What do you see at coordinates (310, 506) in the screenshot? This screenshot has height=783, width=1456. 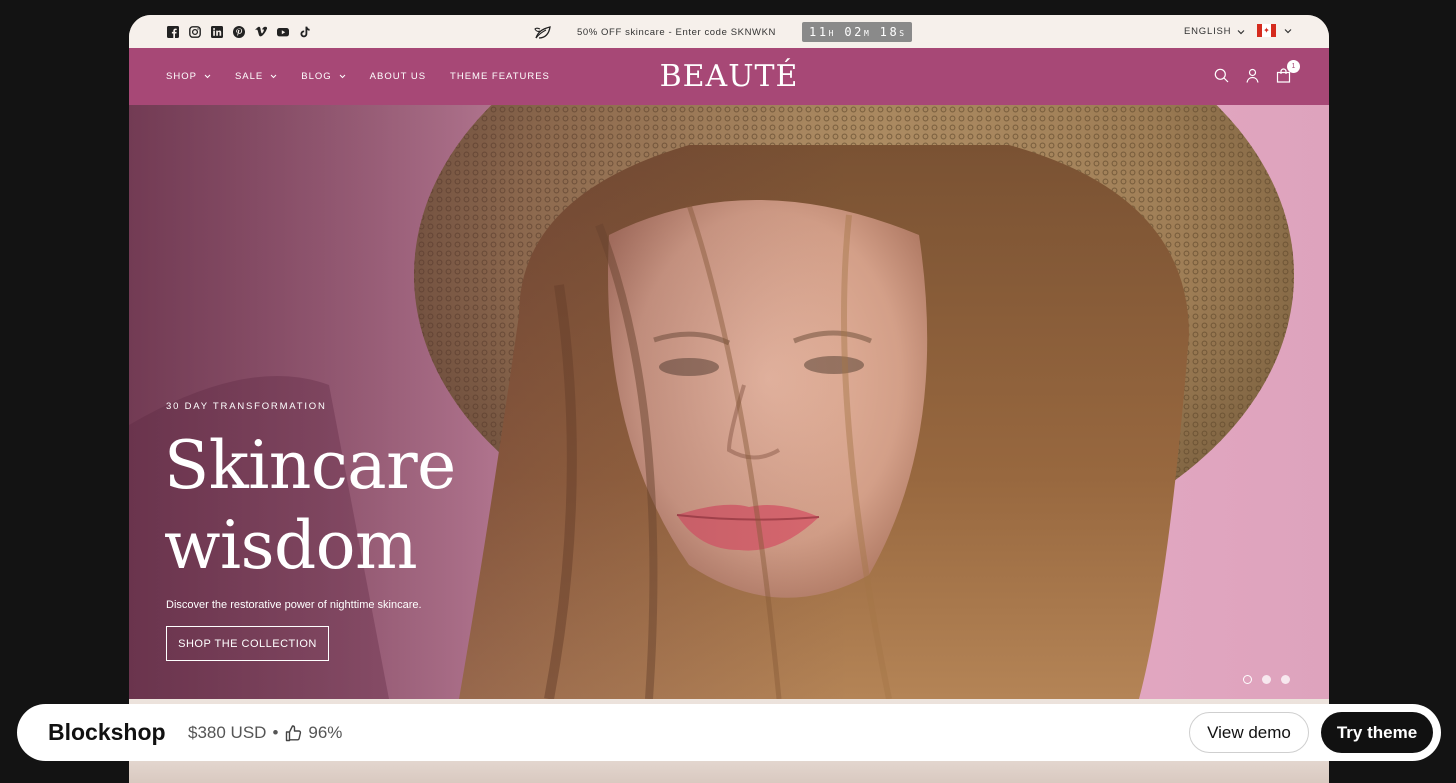 I see `hero-headline: Skincare wisdom` at bounding box center [310, 506].